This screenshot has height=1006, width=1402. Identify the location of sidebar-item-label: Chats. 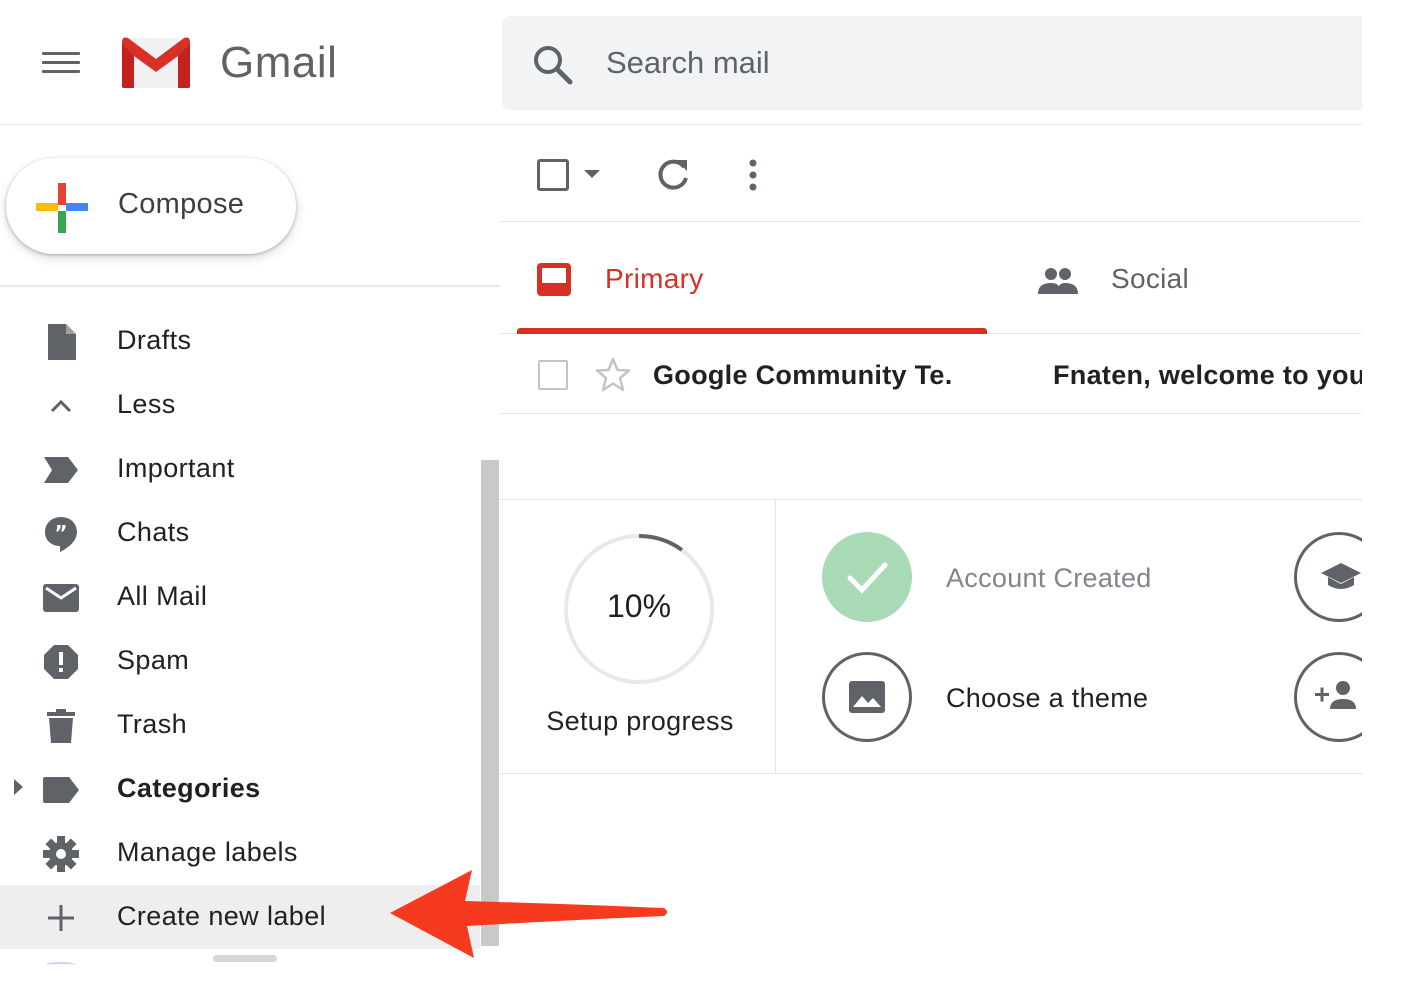
(153, 532).